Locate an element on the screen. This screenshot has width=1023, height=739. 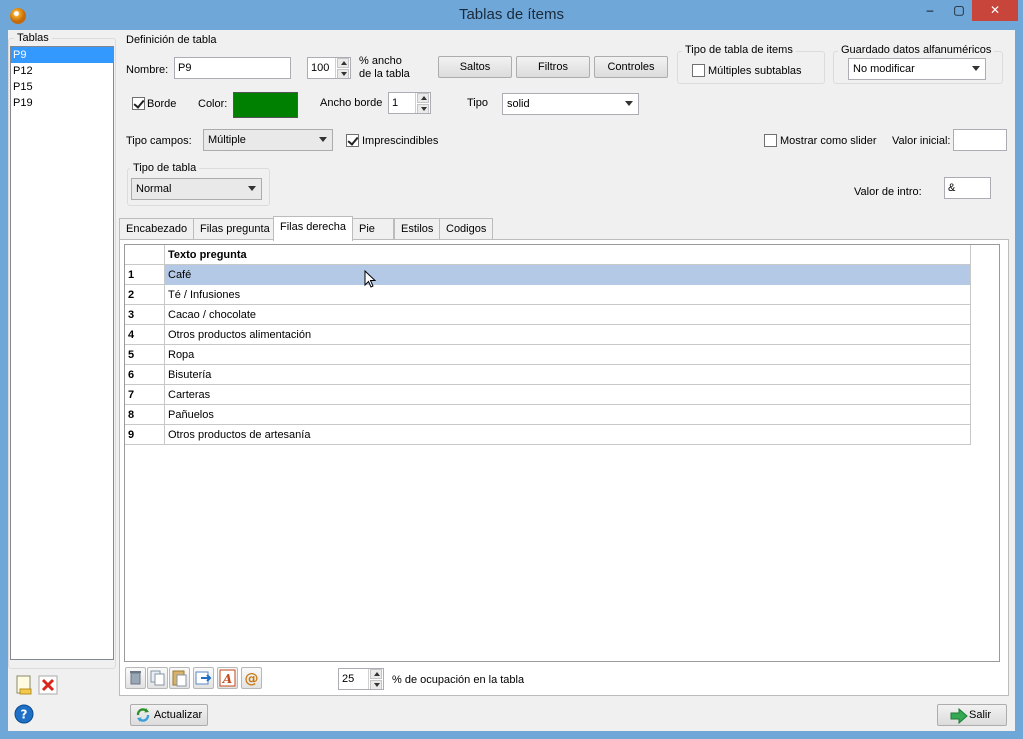
table-type-group-title: Tipo de tabla is located at coordinates (165, 168).